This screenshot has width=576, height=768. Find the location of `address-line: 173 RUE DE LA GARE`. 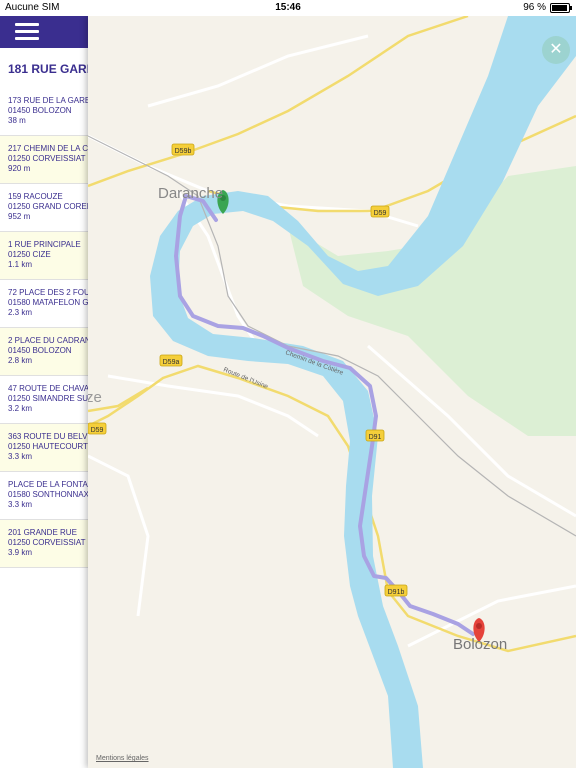

address-line: 173 RUE DE LA GARE is located at coordinates (48, 100).